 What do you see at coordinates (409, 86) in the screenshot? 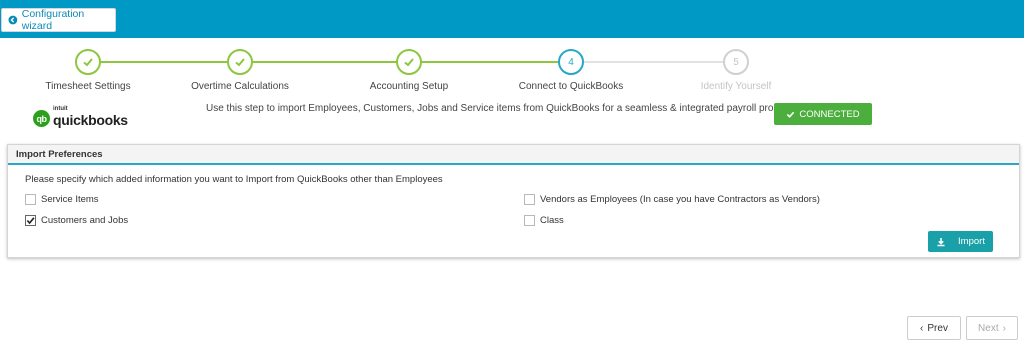
I see `step-label: Accounting Setup` at bounding box center [409, 86].